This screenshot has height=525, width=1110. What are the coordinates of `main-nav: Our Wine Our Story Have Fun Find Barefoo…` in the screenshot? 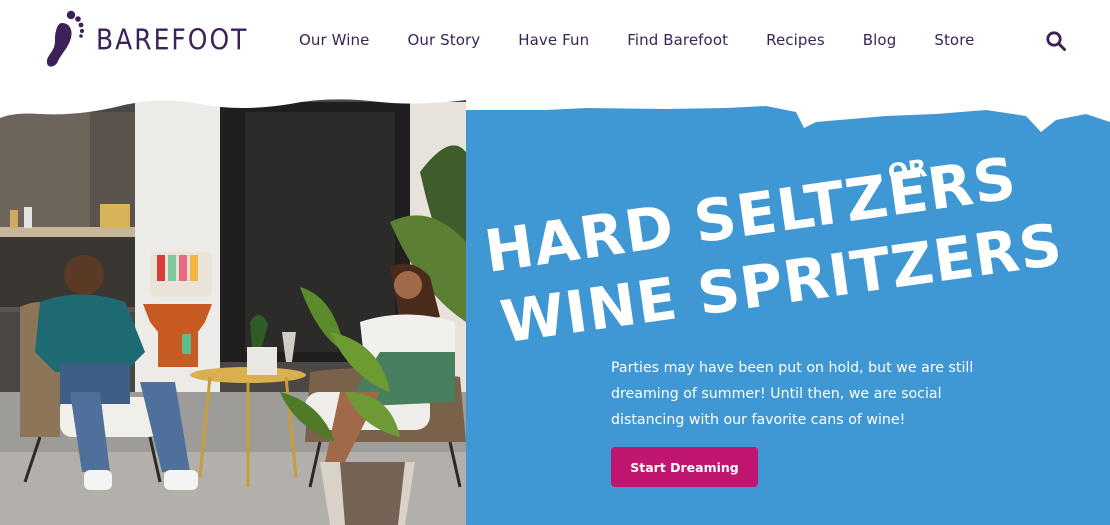 It's located at (636, 40).